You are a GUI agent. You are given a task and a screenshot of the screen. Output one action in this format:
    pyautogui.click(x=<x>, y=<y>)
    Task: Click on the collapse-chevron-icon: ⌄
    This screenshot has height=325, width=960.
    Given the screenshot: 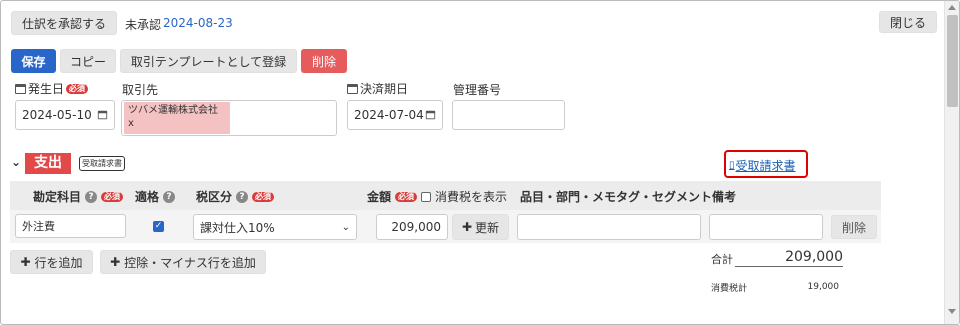 What is the action you would take?
    pyautogui.click(x=16, y=162)
    